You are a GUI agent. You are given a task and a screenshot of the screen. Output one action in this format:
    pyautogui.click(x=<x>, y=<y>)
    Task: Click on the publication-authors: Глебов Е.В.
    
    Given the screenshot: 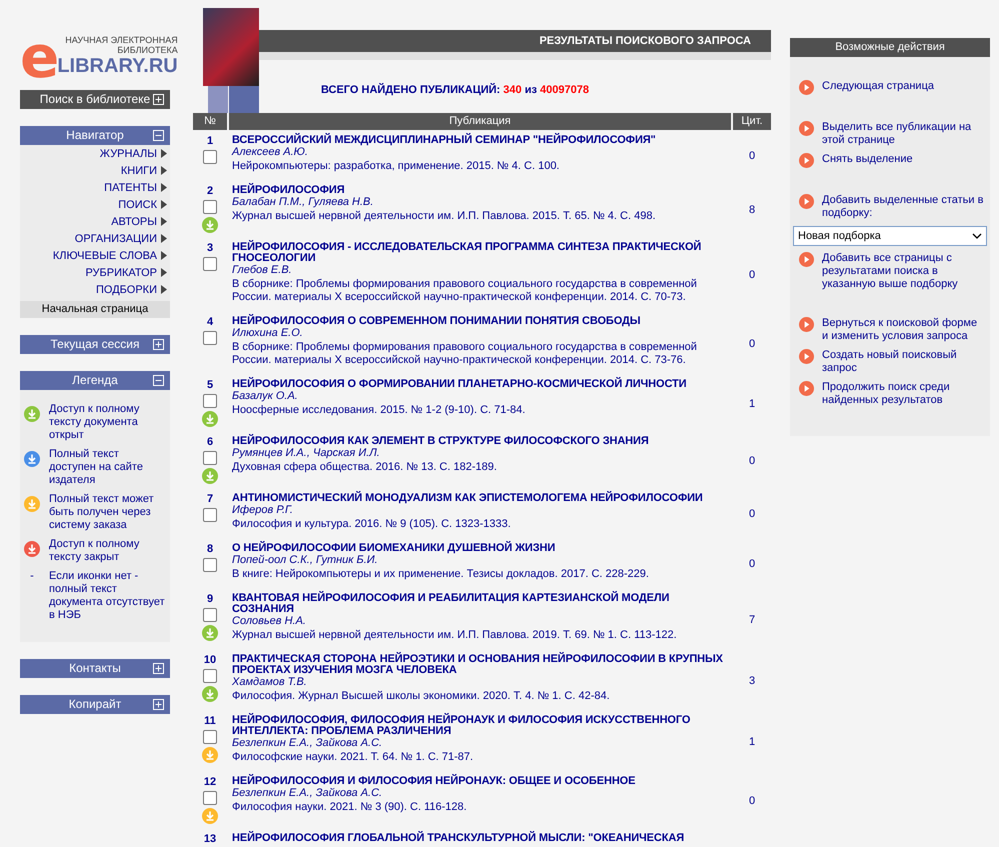 What is the action you would take?
    pyautogui.click(x=262, y=270)
    